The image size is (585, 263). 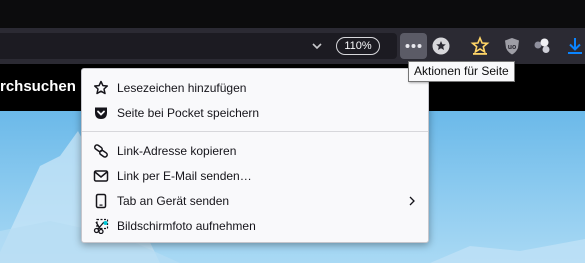 I want to click on screenshot-icon, so click(x=101, y=226).